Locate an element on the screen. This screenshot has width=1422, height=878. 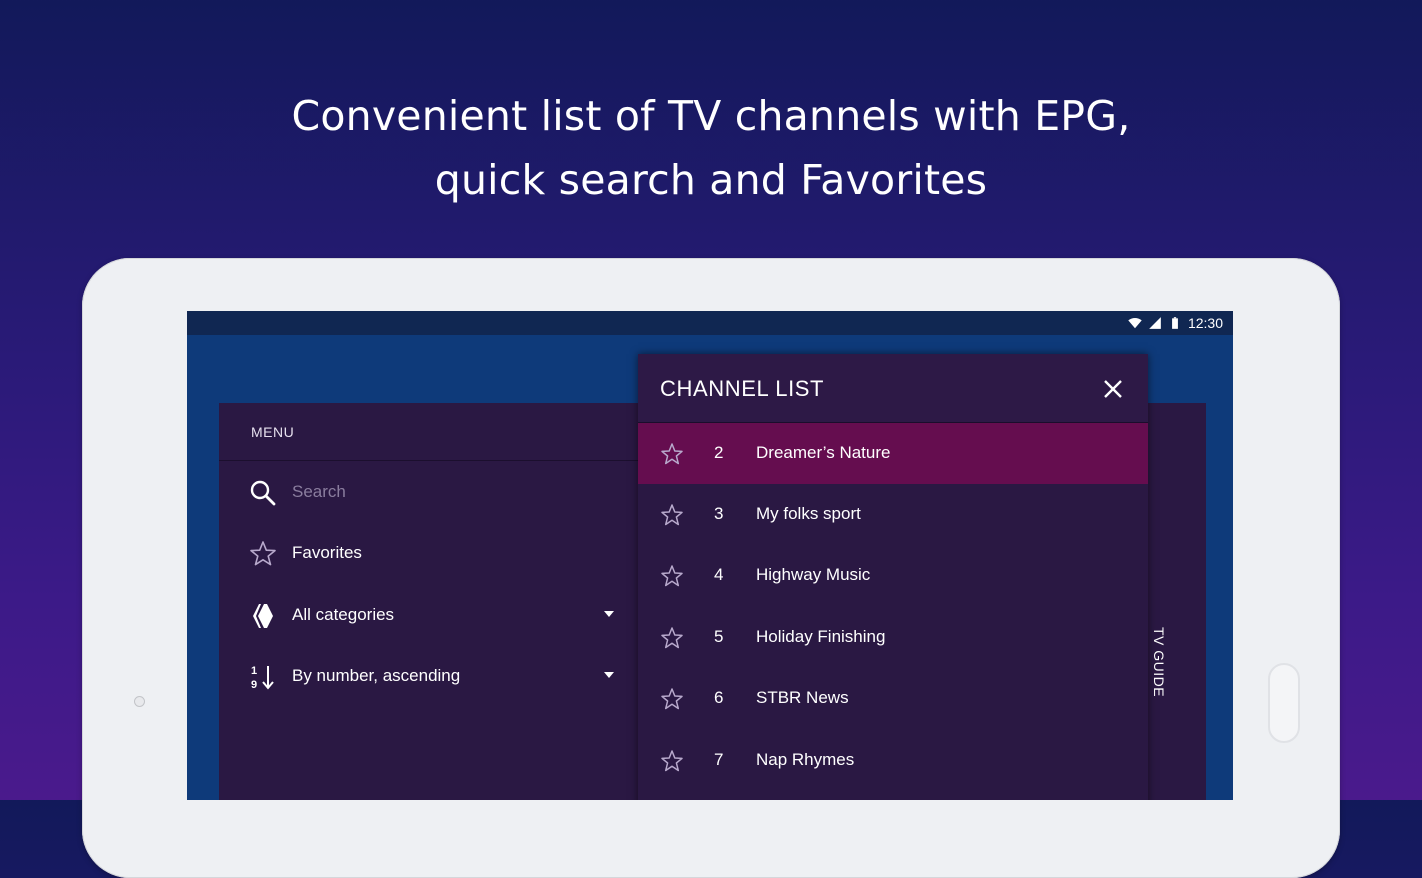
channel-name: Dreamer’s Nature is located at coordinates (823, 452).